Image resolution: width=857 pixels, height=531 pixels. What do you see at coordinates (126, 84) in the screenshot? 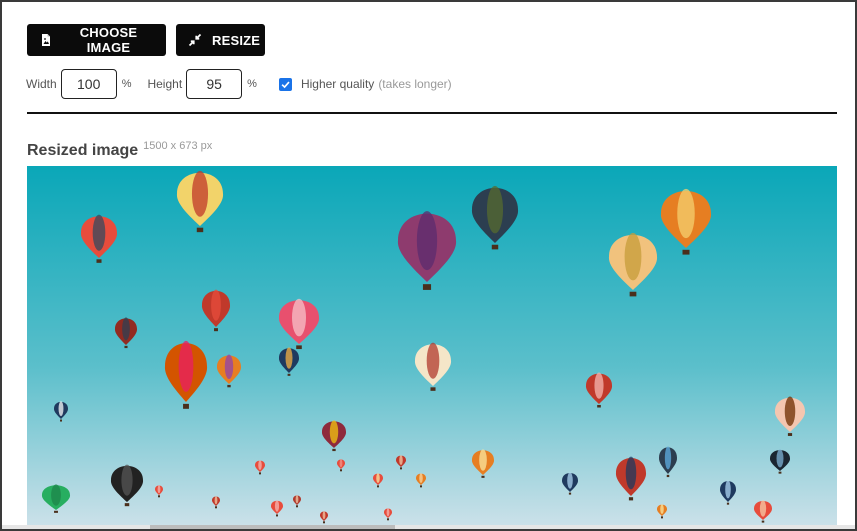
I see `width-unit: %` at bounding box center [126, 84].